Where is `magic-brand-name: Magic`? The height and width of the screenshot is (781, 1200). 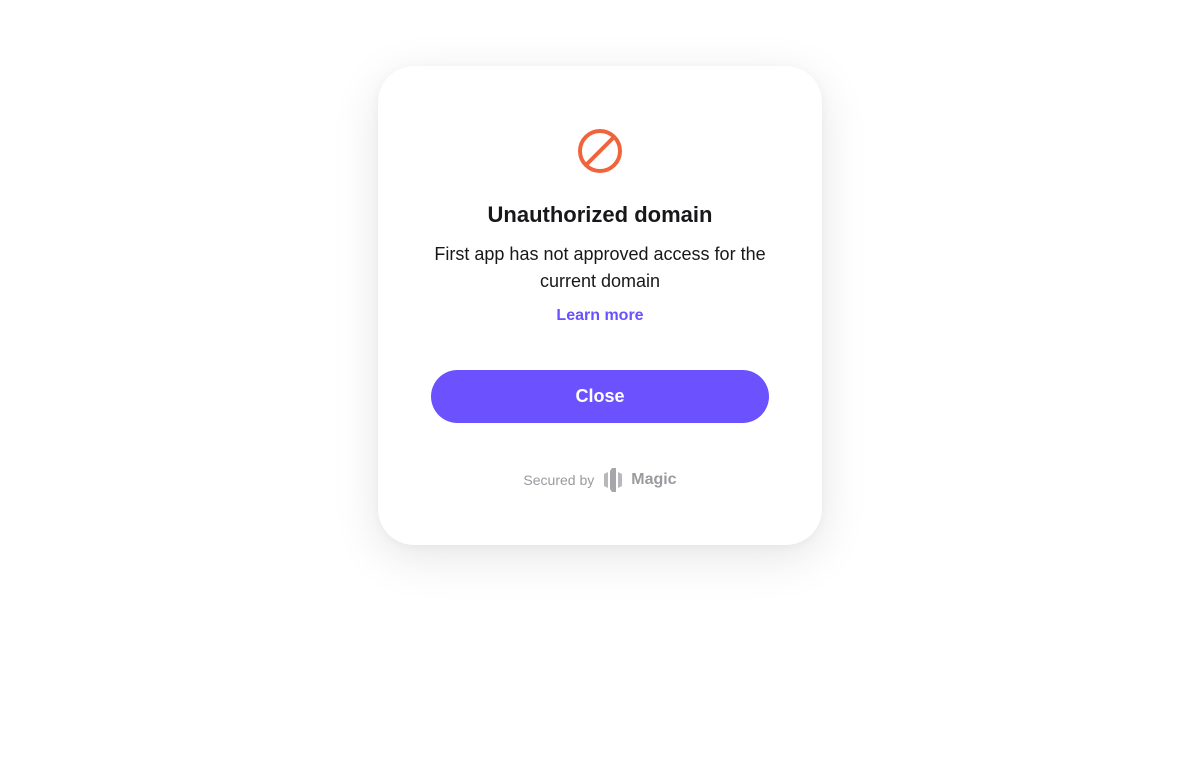 magic-brand-name: Magic is located at coordinates (654, 479).